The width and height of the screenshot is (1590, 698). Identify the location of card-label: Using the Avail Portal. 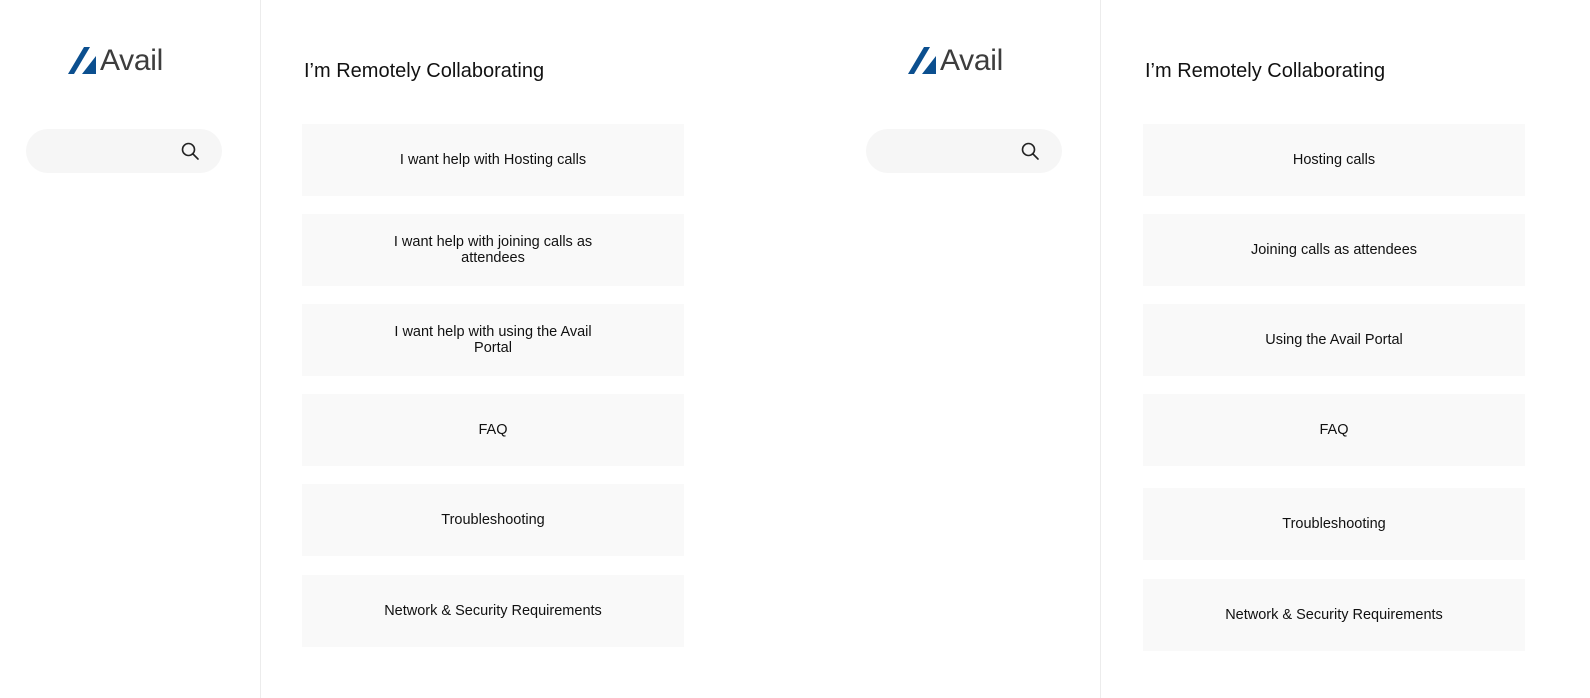
(1334, 340).